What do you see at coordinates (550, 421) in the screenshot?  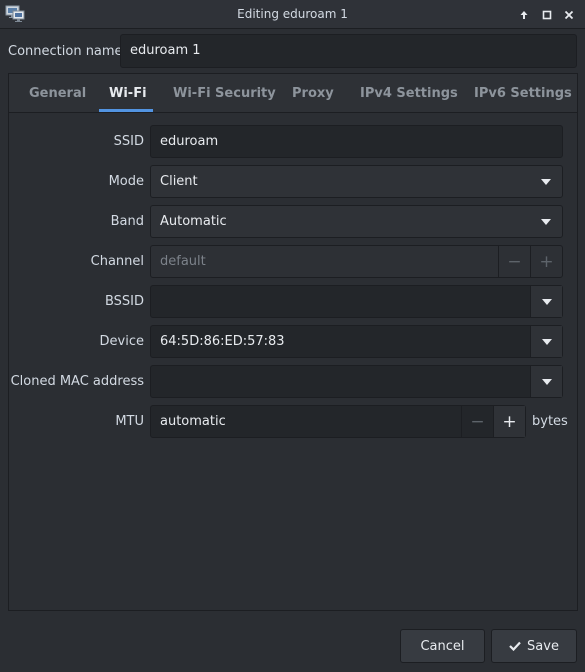 I see `mtu-unit: bytes` at bounding box center [550, 421].